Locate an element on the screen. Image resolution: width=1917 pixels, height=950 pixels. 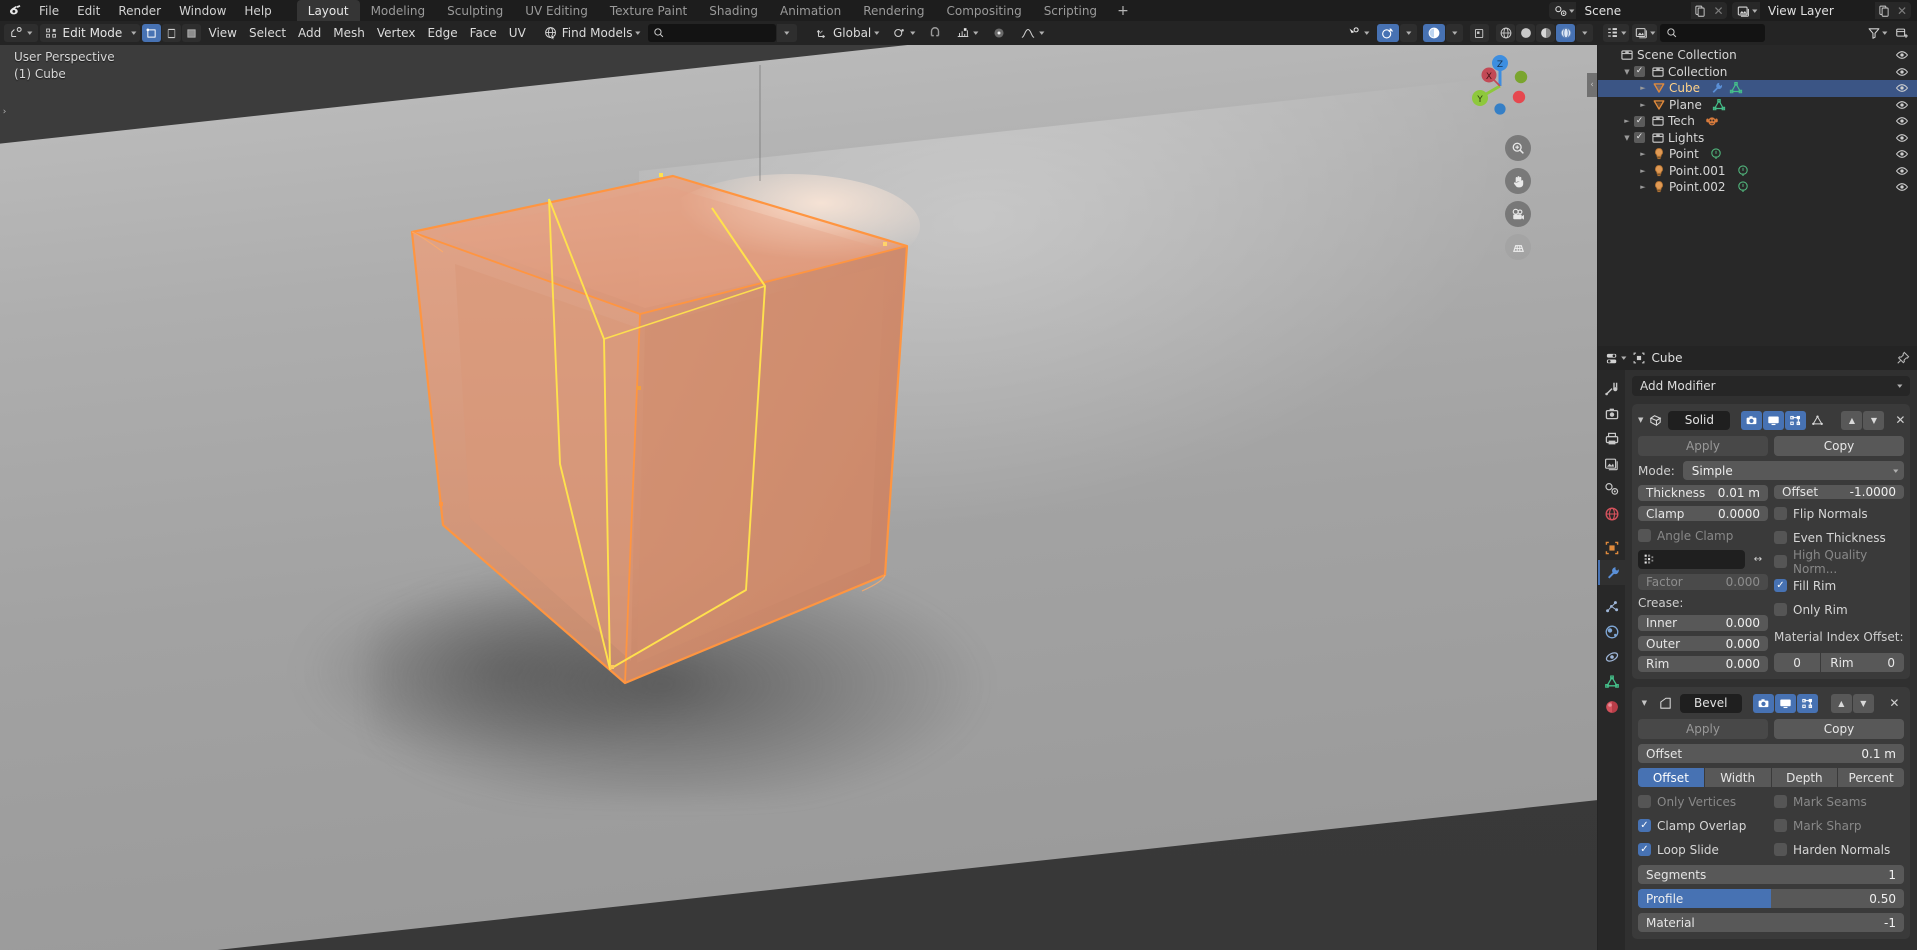
modifier-display-toggles is located at coordinates (1785, 420).